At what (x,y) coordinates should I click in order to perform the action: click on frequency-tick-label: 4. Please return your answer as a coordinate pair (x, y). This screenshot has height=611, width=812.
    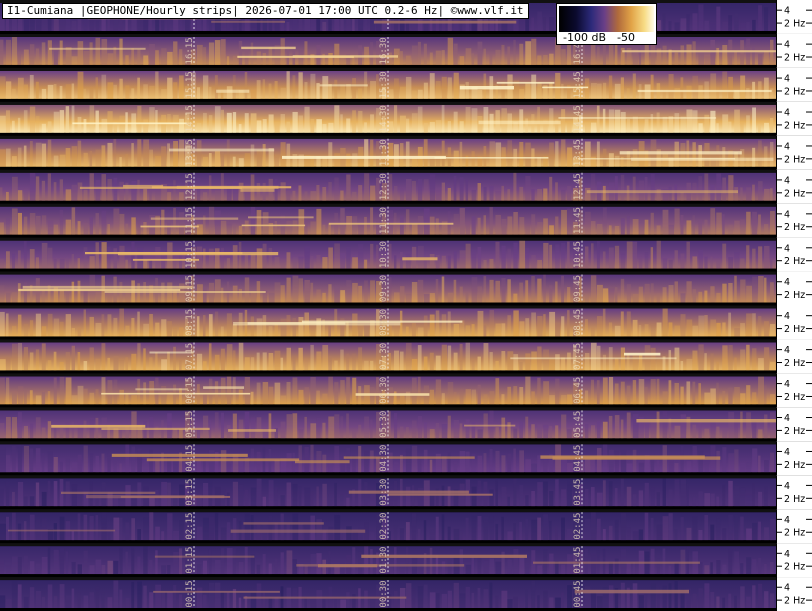
    Looking at the image, I should click on (787, 486).